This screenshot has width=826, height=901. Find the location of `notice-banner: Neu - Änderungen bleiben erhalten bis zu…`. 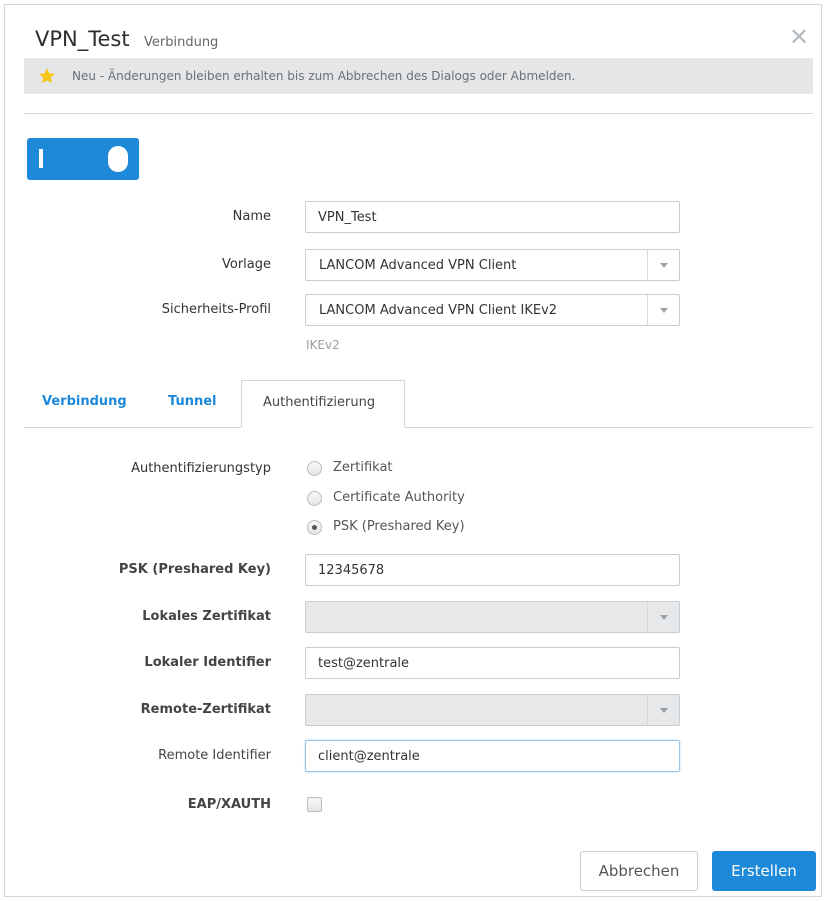

notice-banner: Neu - Änderungen bleiben erhalten bis zu… is located at coordinates (418, 76).